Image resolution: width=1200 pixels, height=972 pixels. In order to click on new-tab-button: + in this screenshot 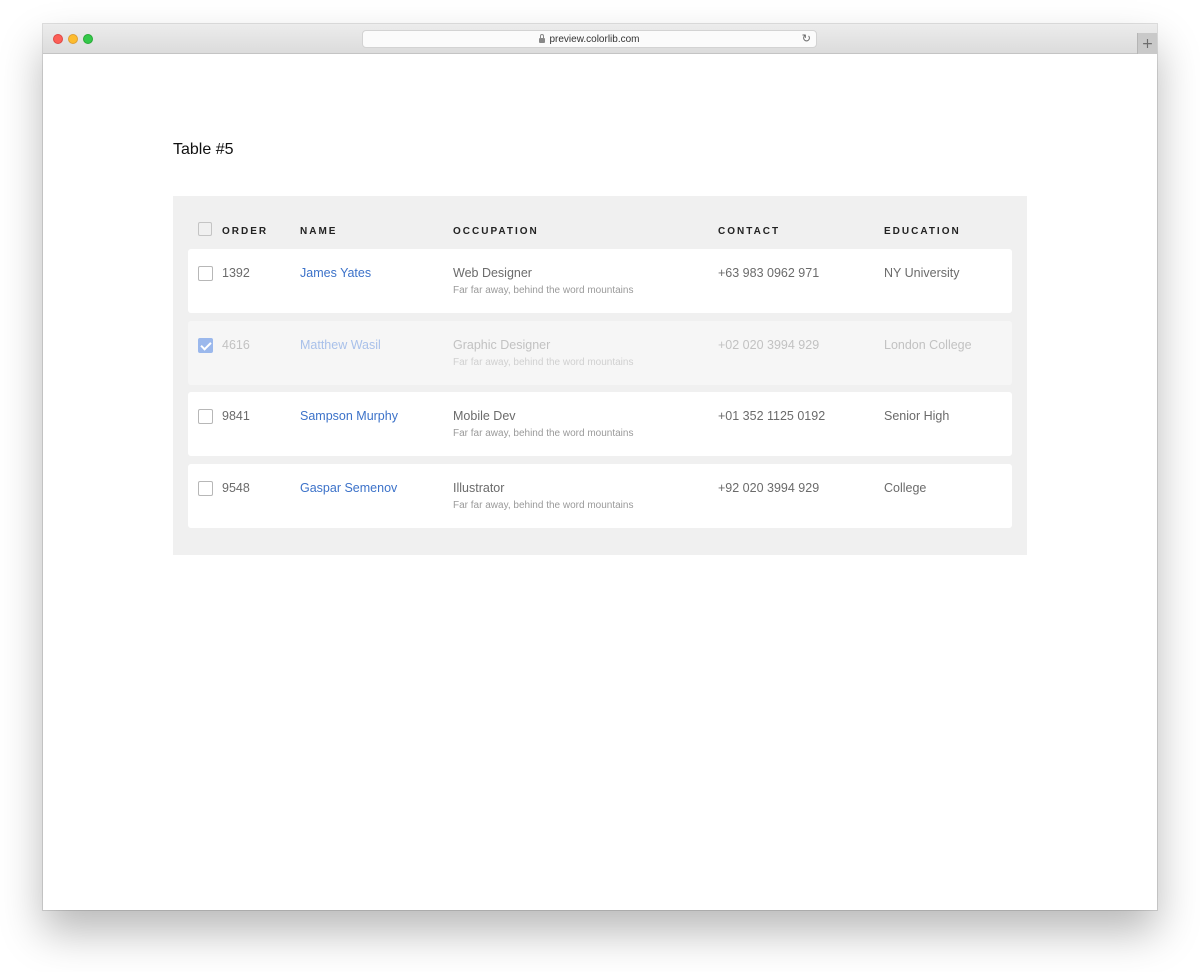, I will do `click(1147, 43)`.